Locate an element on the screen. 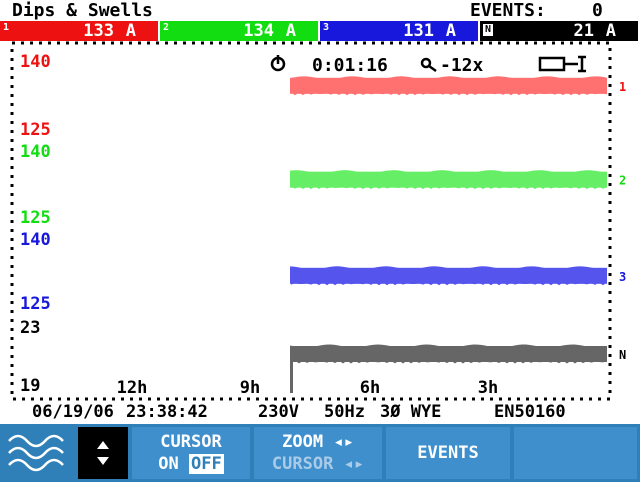 This screenshot has width=640, height=483. reading-phase-1: 1 133 A is located at coordinates (79, 31).